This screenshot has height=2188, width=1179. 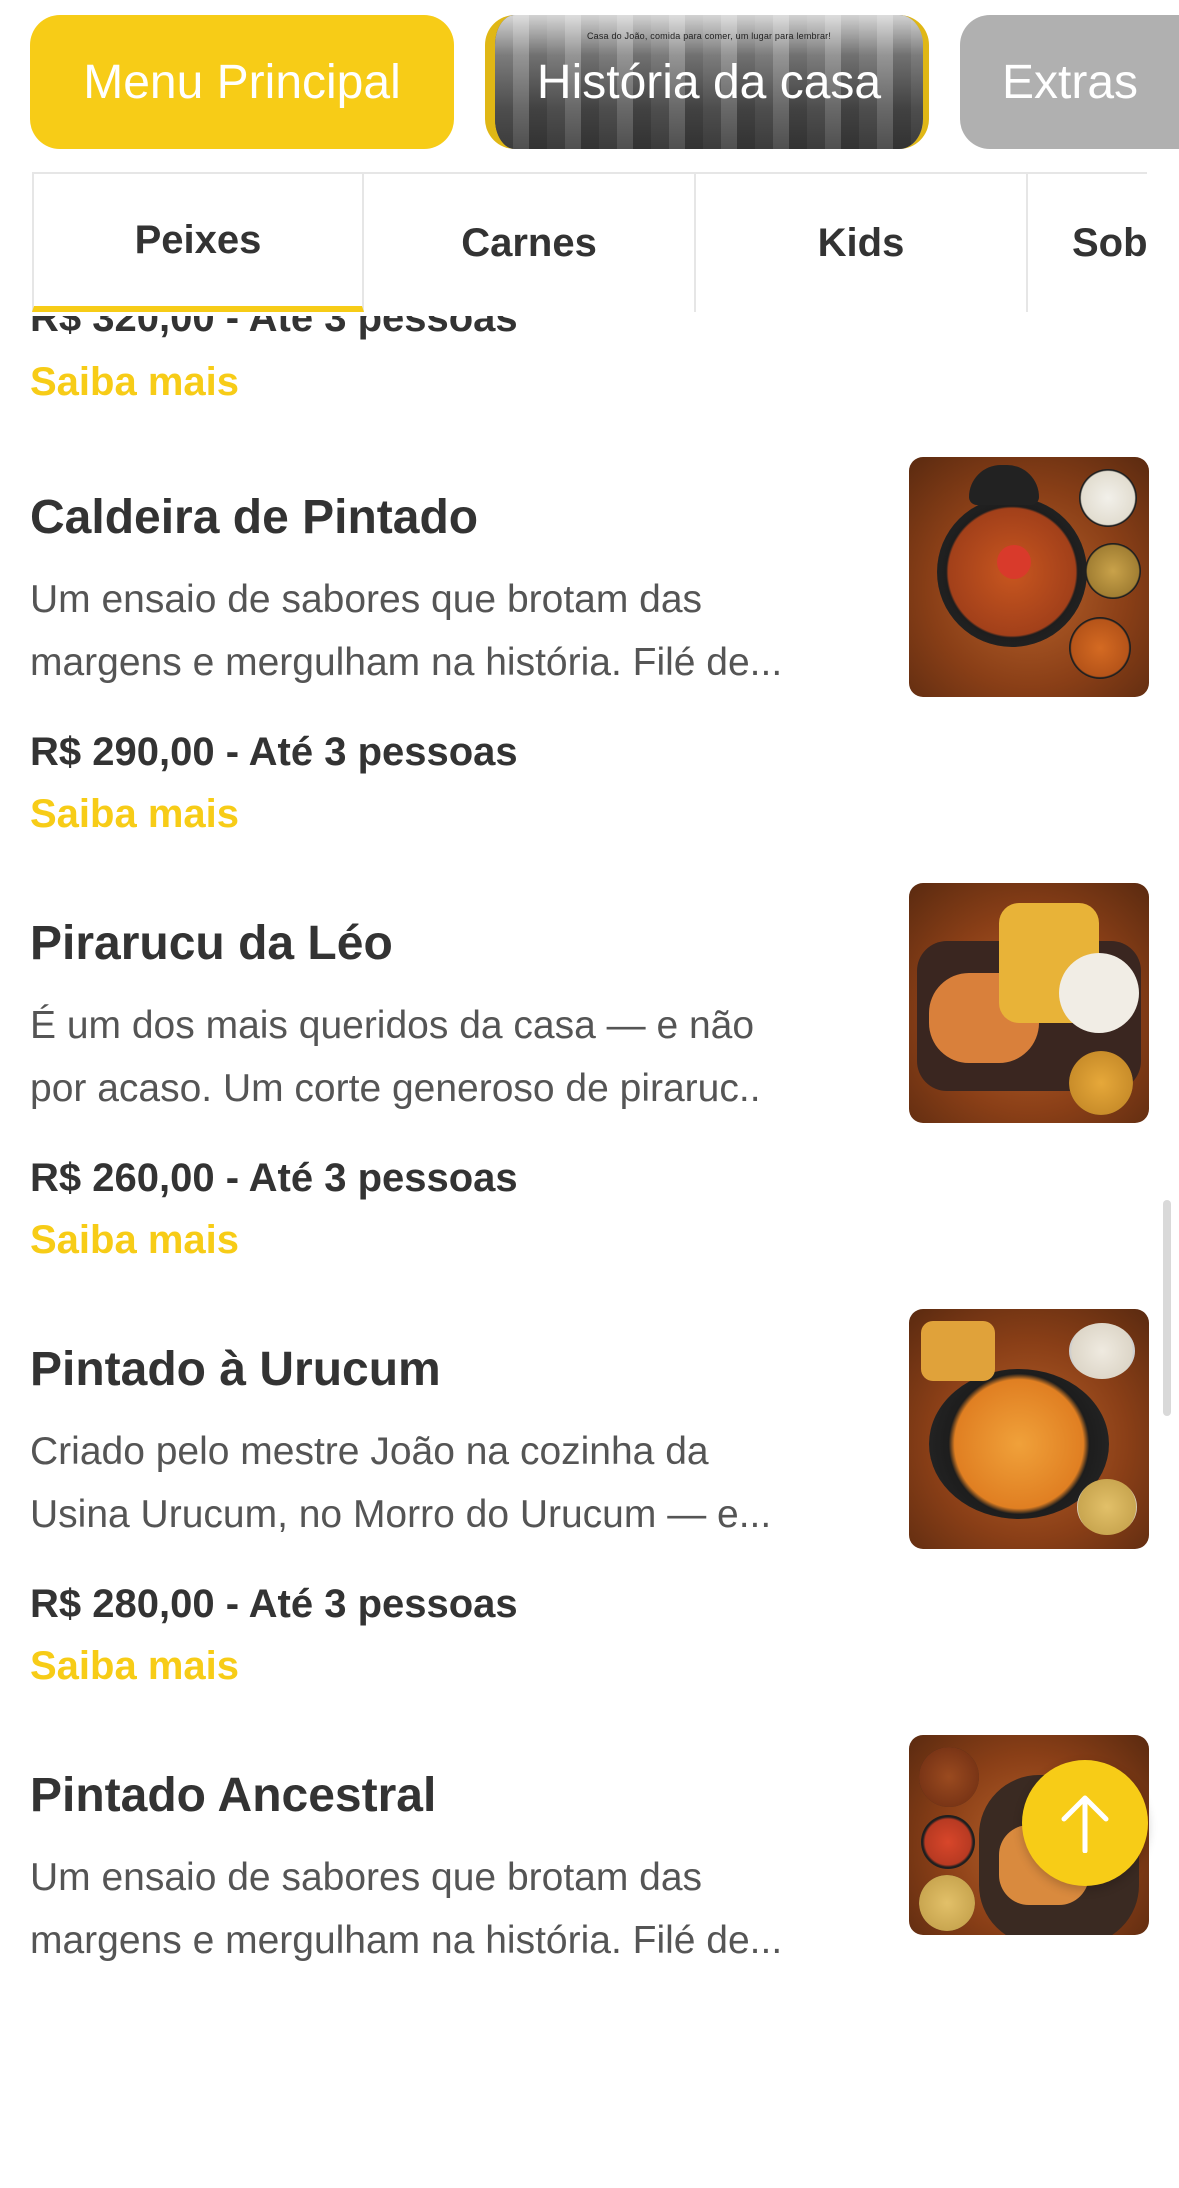 I want to click on item-price: R$ 280,00 - Até 3 pessoas, so click(x=274, y=1604).